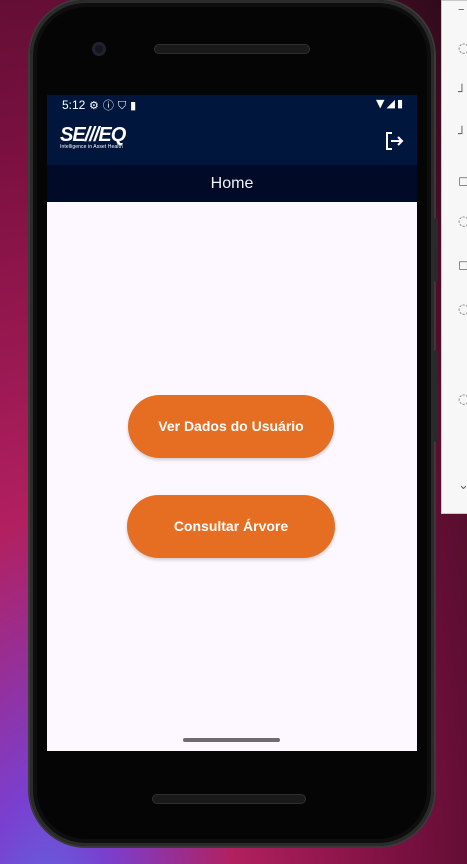 This screenshot has height=864, width=467. Describe the element at coordinates (400, 103) in the screenshot. I see `battery-icon: ▮` at that location.